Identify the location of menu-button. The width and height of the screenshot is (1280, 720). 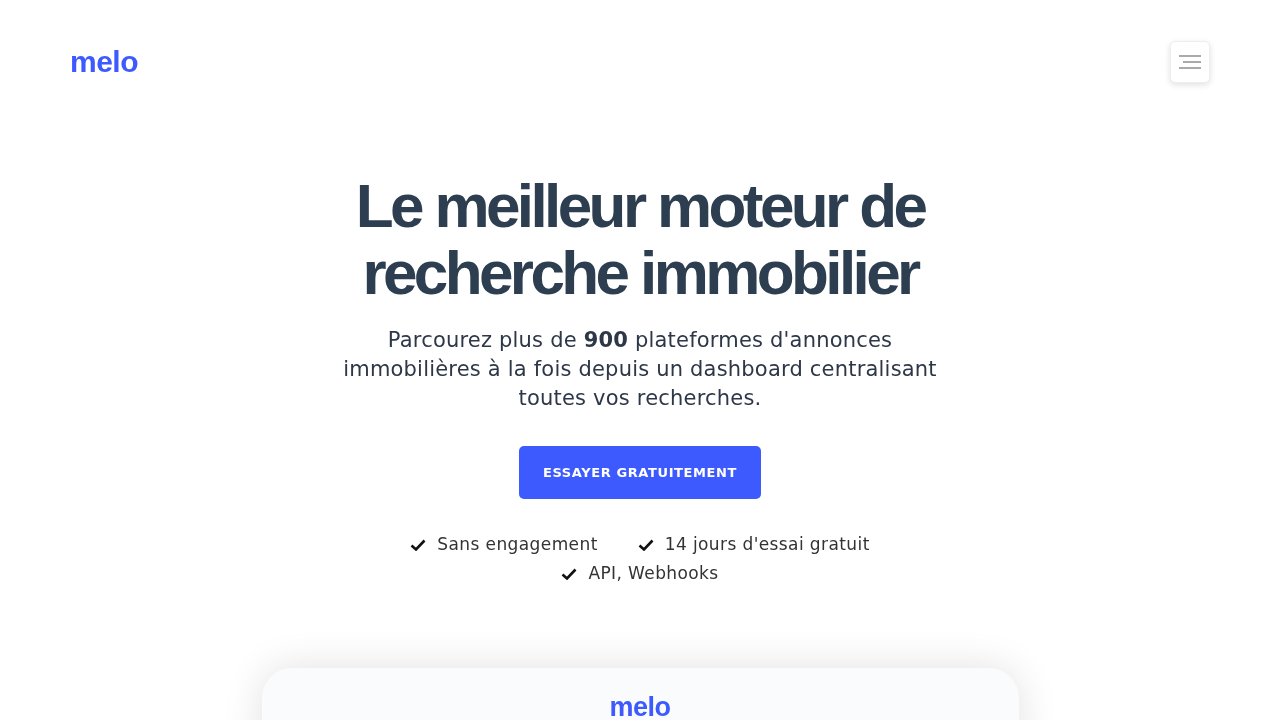
(1190, 62).